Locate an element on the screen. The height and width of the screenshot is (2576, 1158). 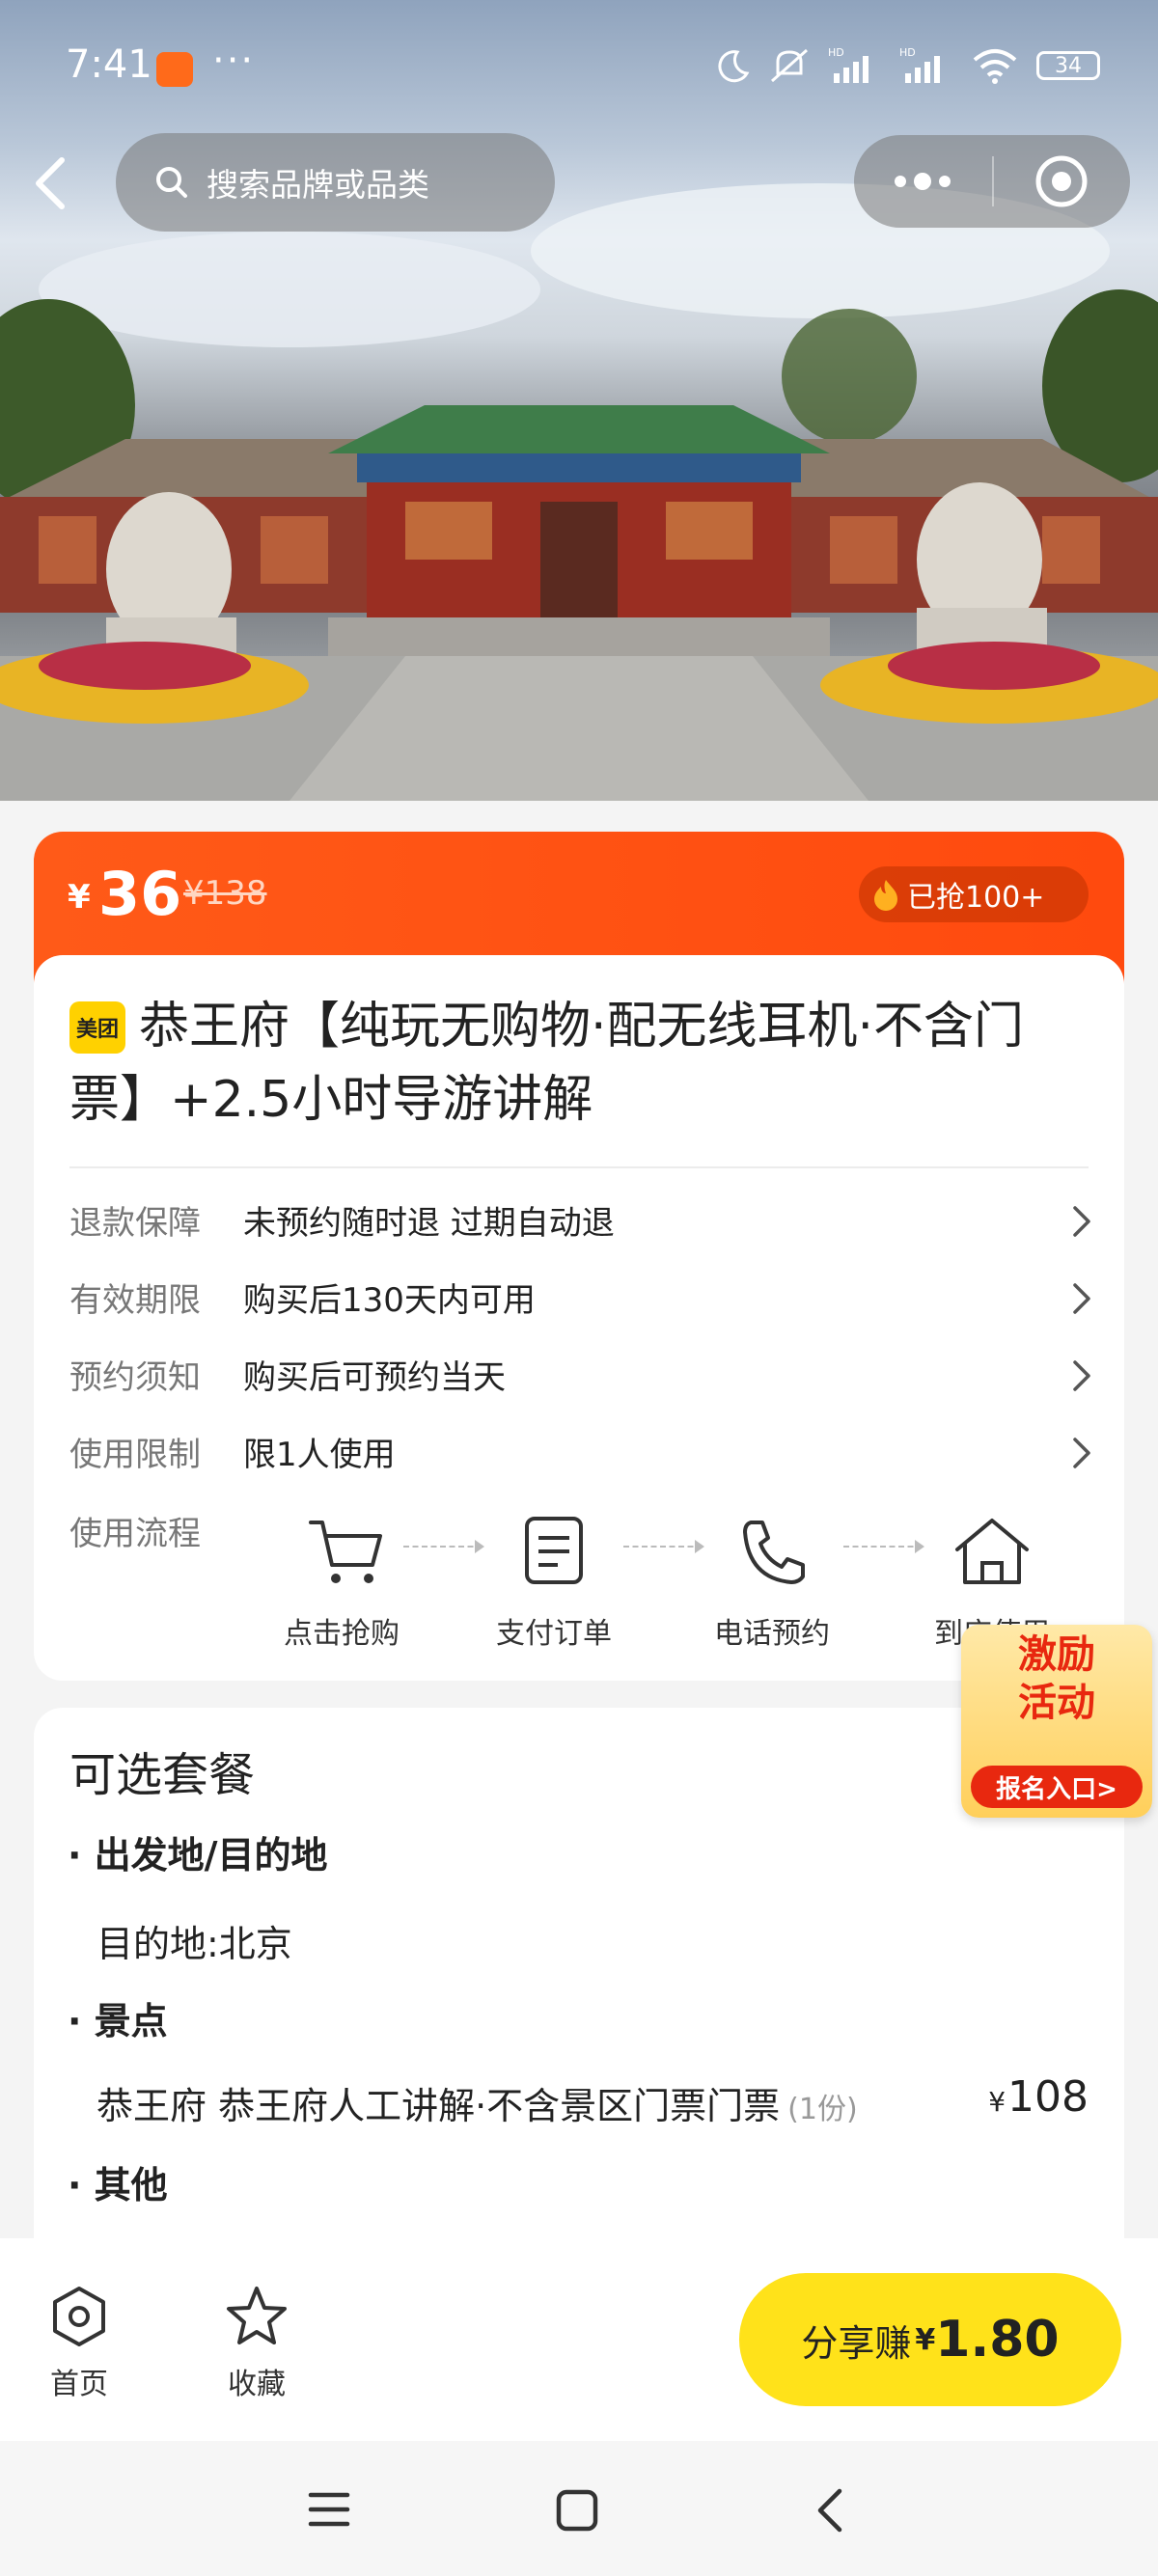
more-notifications-icon: ··· is located at coordinates (234, 61).